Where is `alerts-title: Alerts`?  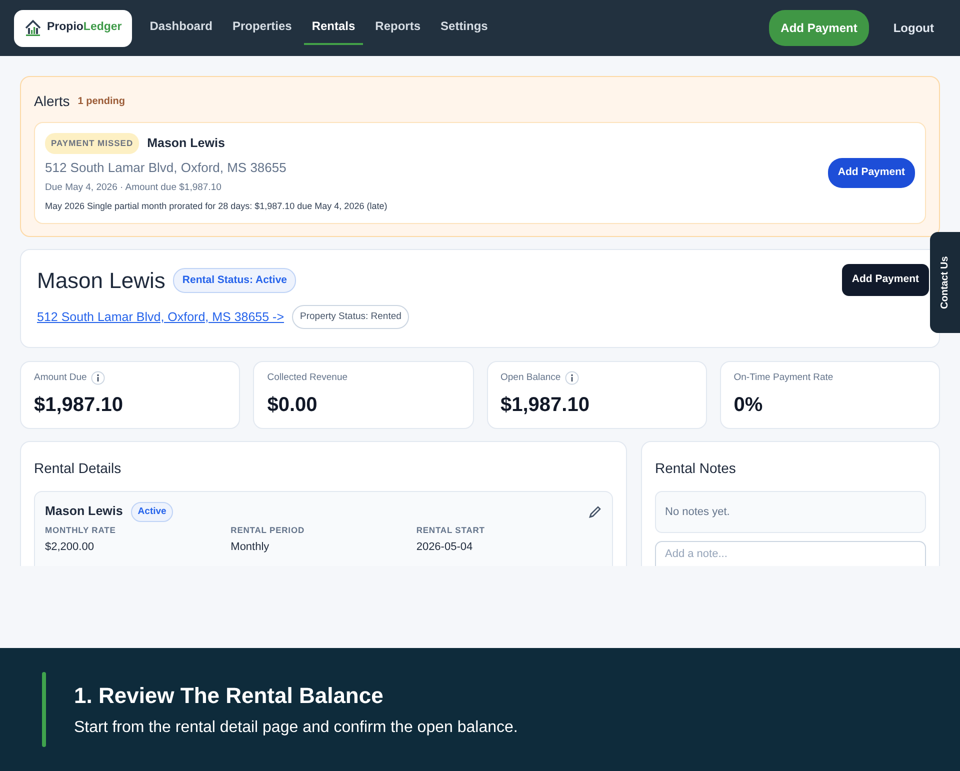
alerts-title: Alerts is located at coordinates (52, 101).